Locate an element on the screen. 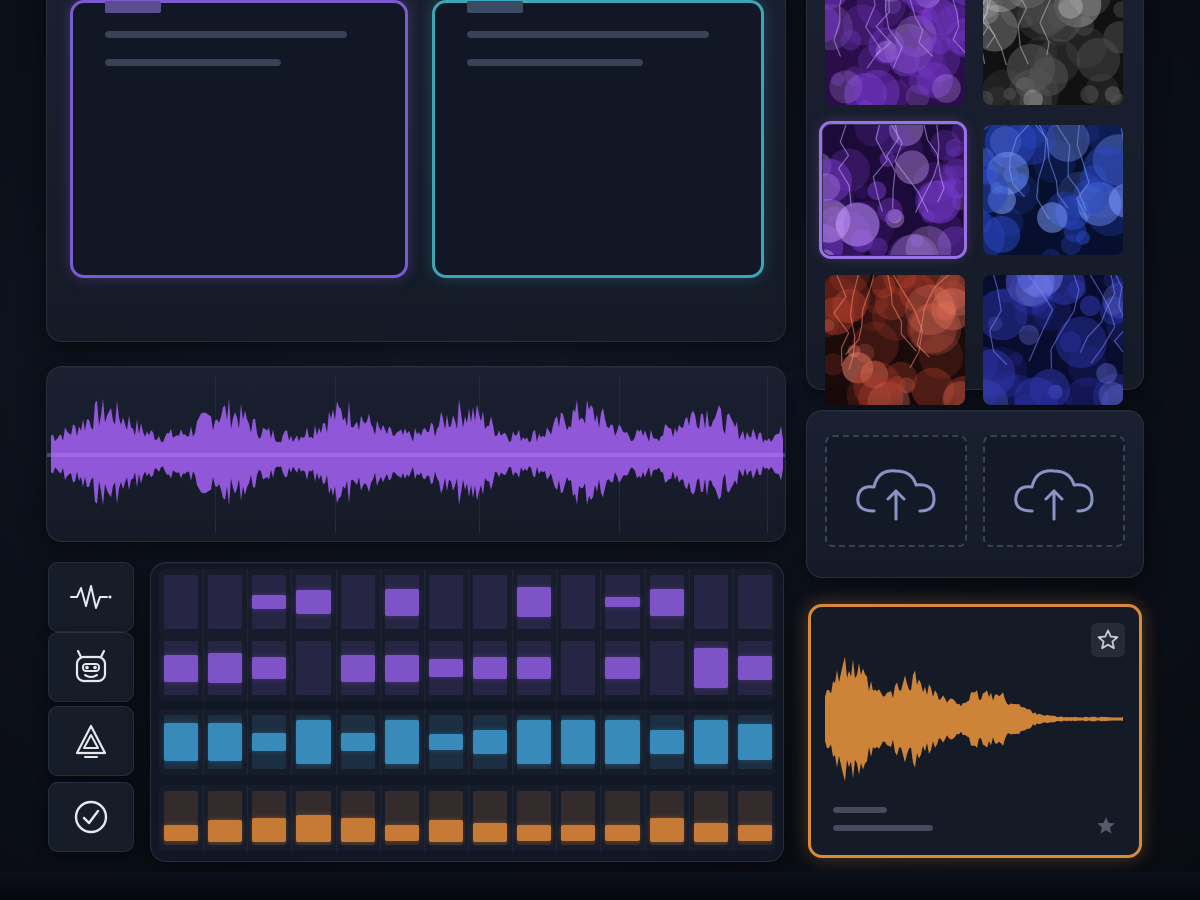  robot-tool-button is located at coordinates (91, 667).